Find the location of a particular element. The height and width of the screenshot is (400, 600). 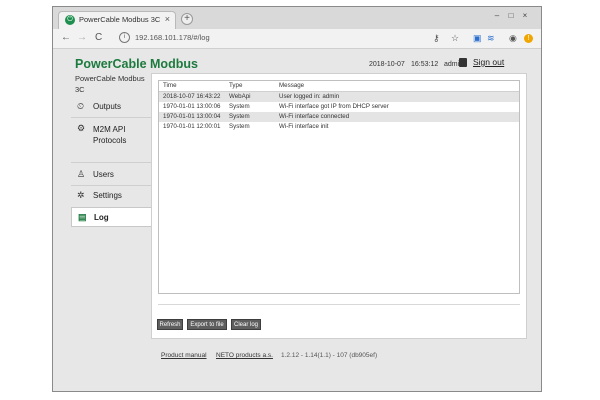

close-tab-icon: × is located at coordinates (167, 19).